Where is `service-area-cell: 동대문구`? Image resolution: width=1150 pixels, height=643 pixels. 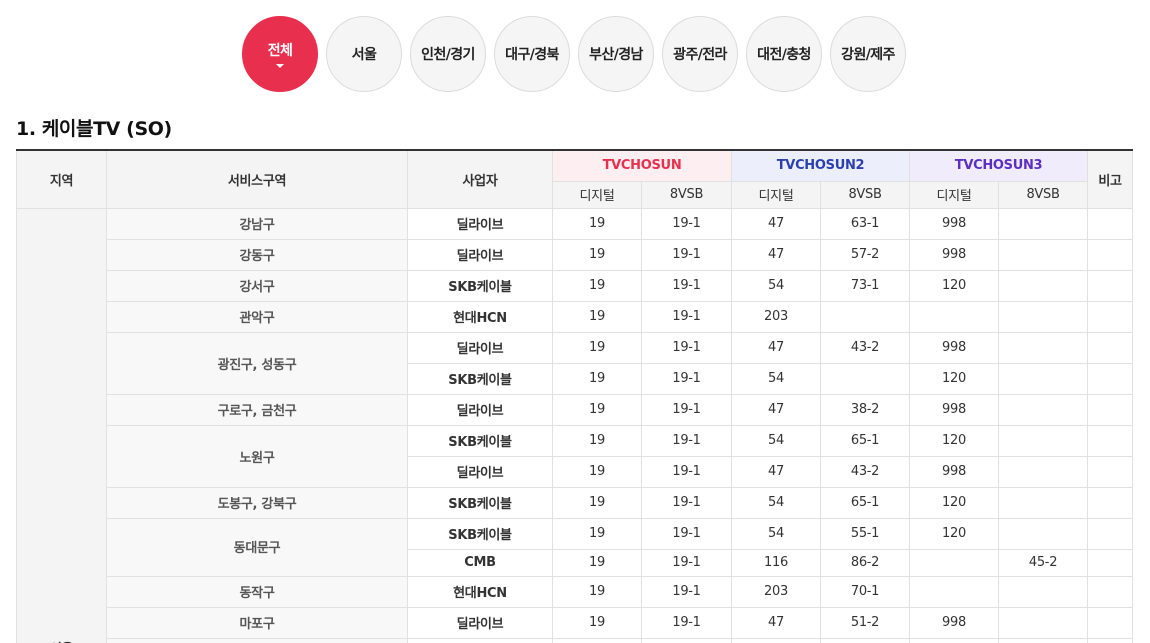
service-area-cell: 동대문구 is located at coordinates (257, 547).